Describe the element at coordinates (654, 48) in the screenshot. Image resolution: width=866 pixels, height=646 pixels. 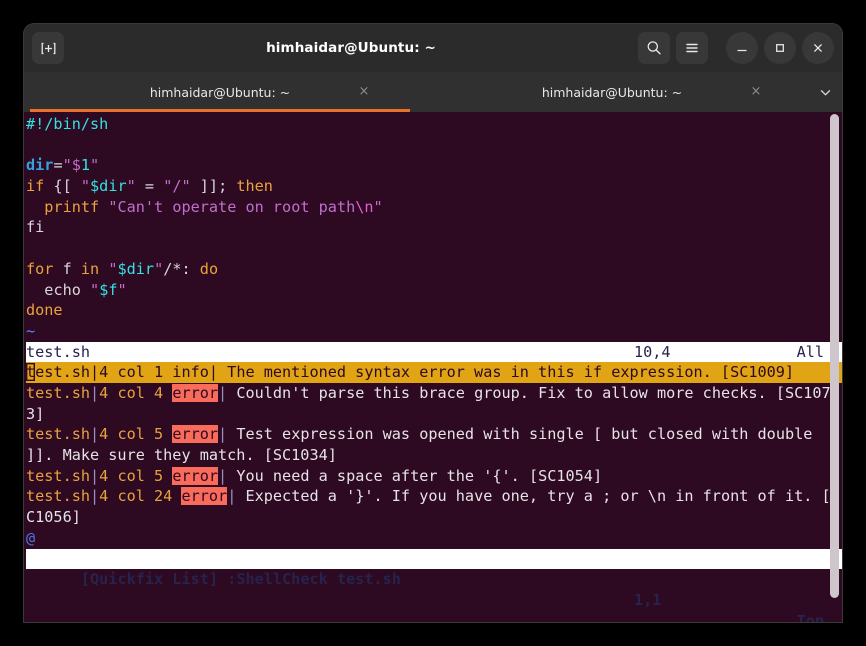
I see `search-button` at that location.